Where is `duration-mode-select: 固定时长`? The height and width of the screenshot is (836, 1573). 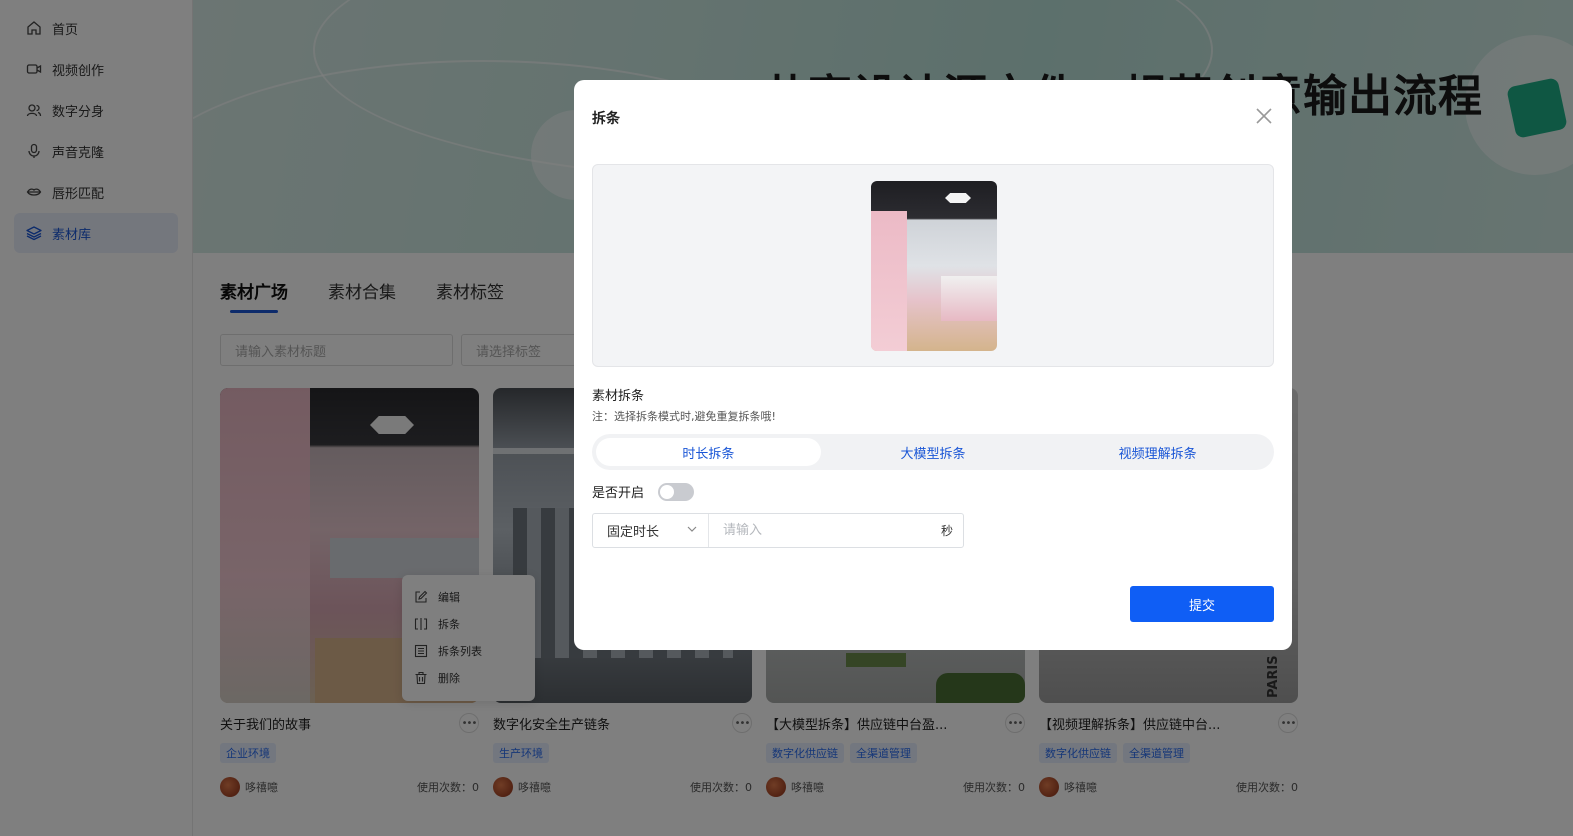 duration-mode-select: 固定时长 is located at coordinates (651, 530).